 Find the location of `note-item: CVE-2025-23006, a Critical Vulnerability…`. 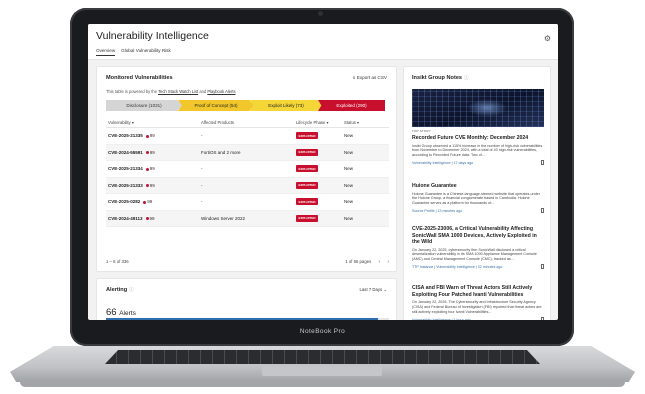

note-item: CVE-2025-23006, a Critical Vulnerability… is located at coordinates (478, 247).